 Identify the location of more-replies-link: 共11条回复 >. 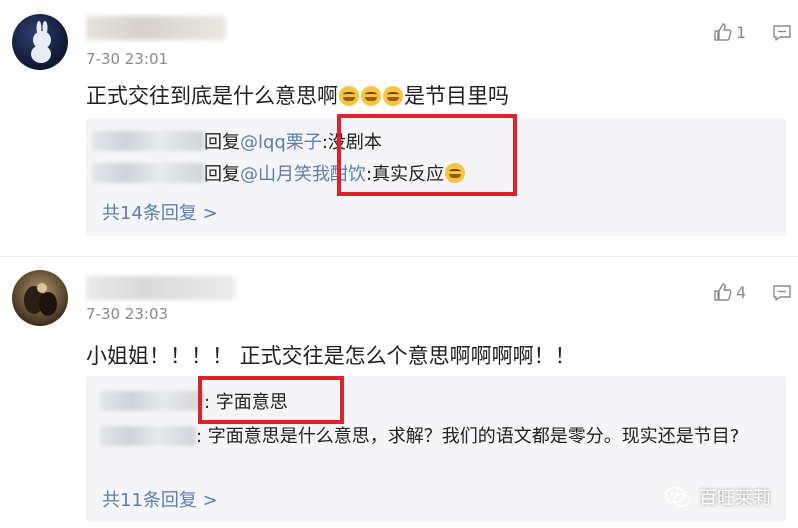
(160, 499).